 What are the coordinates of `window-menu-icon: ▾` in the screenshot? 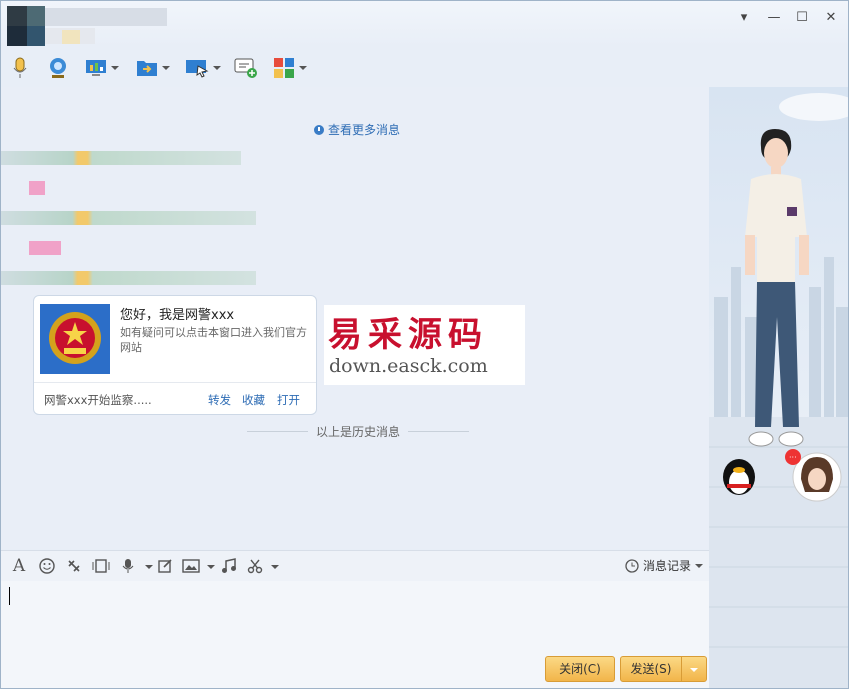 It's located at (744, 18).